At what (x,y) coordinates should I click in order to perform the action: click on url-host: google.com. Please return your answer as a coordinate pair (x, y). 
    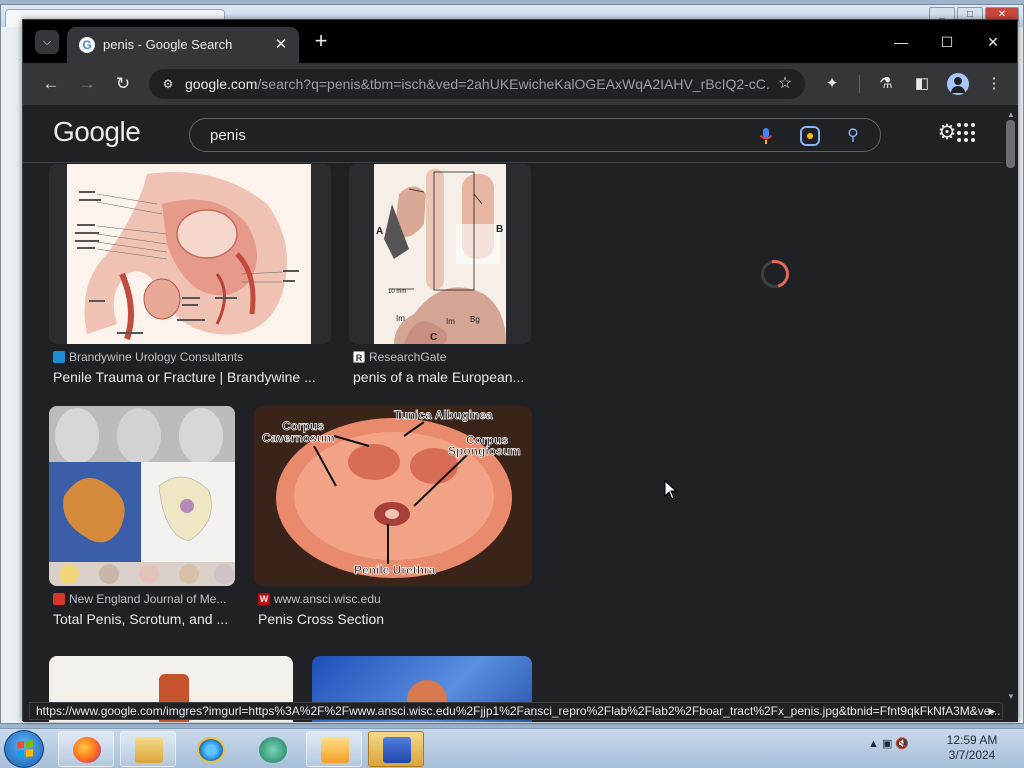
    Looking at the image, I should click on (221, 84).